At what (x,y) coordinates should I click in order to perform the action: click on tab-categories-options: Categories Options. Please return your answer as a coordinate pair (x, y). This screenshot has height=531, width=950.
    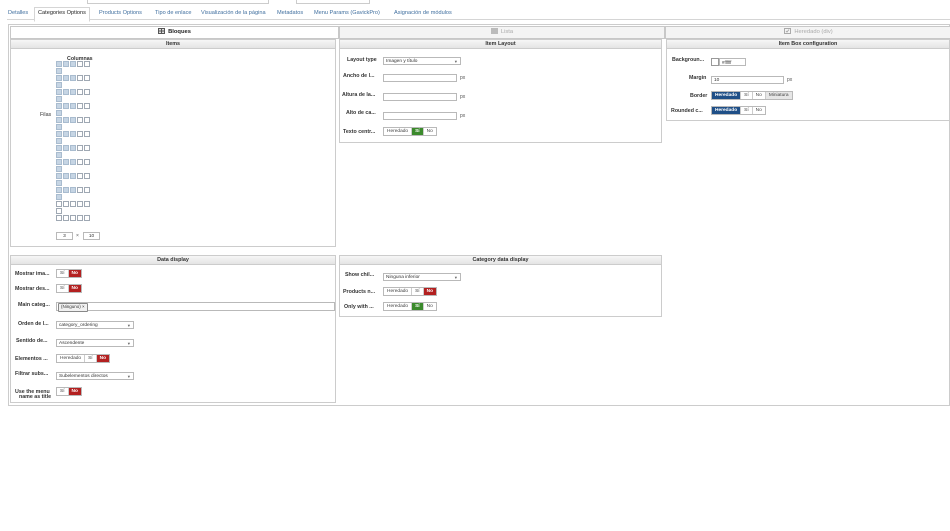
    Looking at the image, I should click on (62, 14).